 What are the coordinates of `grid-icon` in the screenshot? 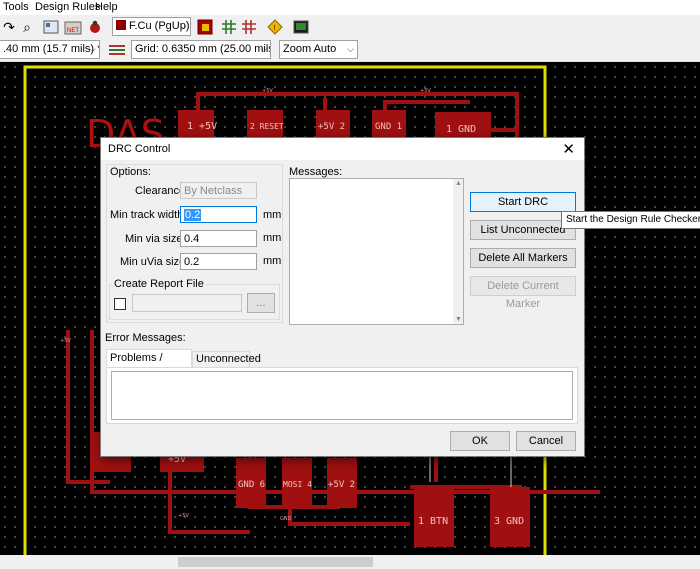 It's located at (229, 27).